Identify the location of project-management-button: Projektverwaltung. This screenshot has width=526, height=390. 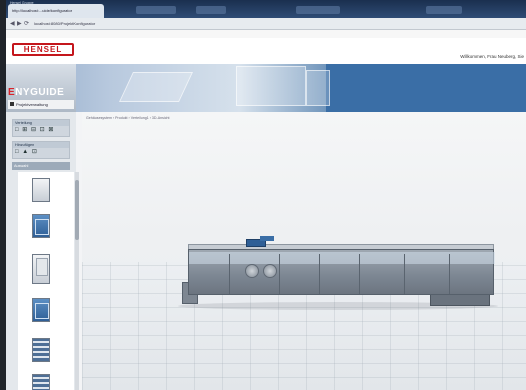
(41, 104).